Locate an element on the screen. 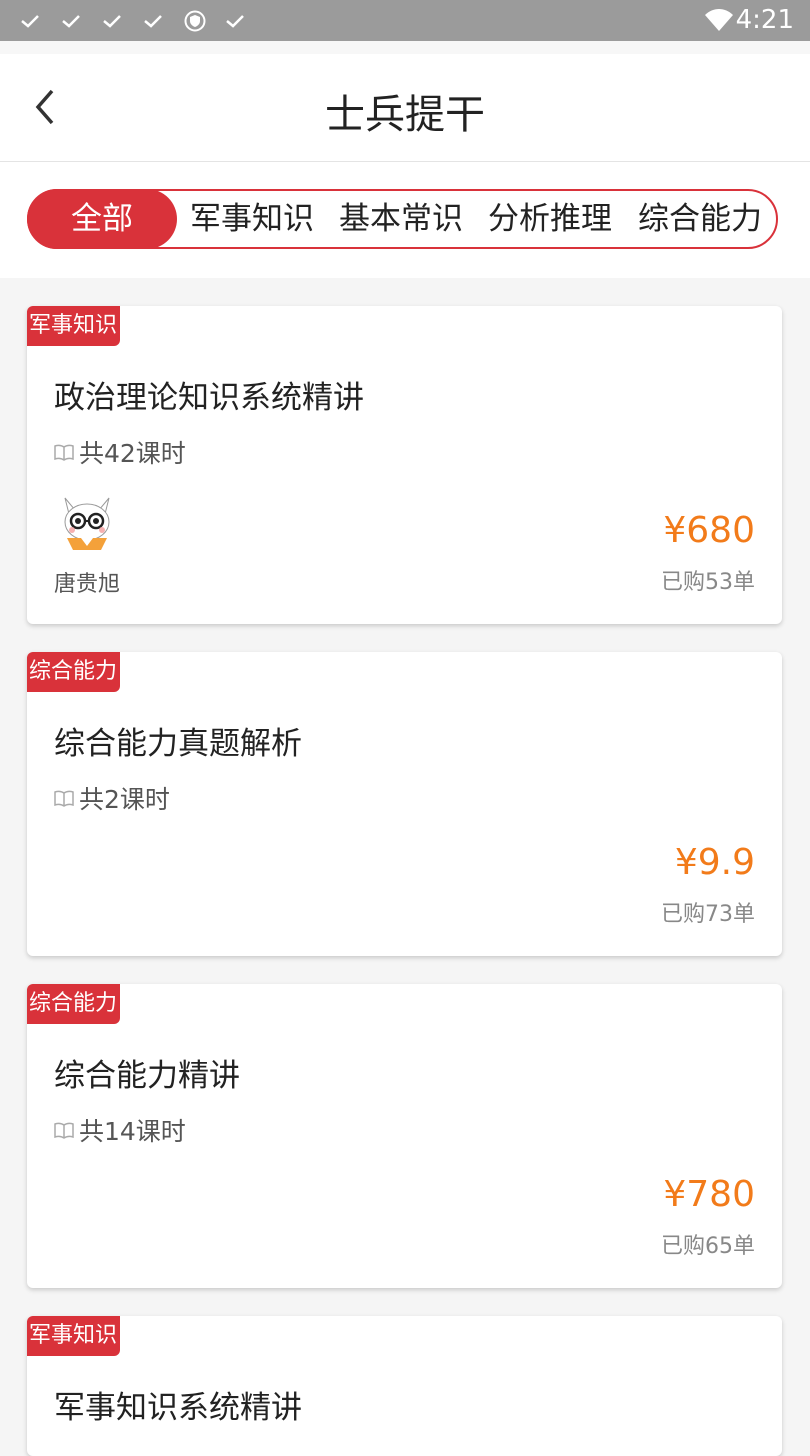  course-title: 综合能力真题解析 is located at coordinates (178, 744).